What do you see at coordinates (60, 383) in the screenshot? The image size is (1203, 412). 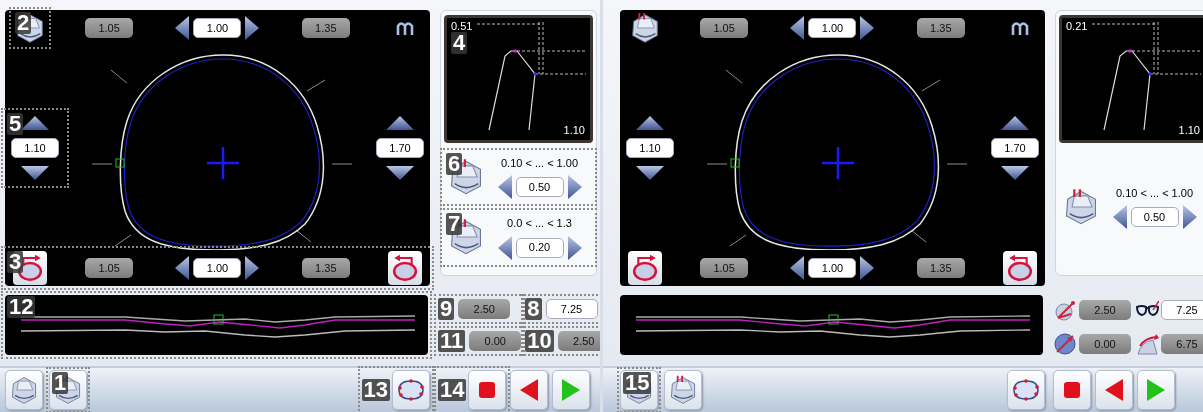 I see `callout-number: 1` at bounding box center [60, 383].